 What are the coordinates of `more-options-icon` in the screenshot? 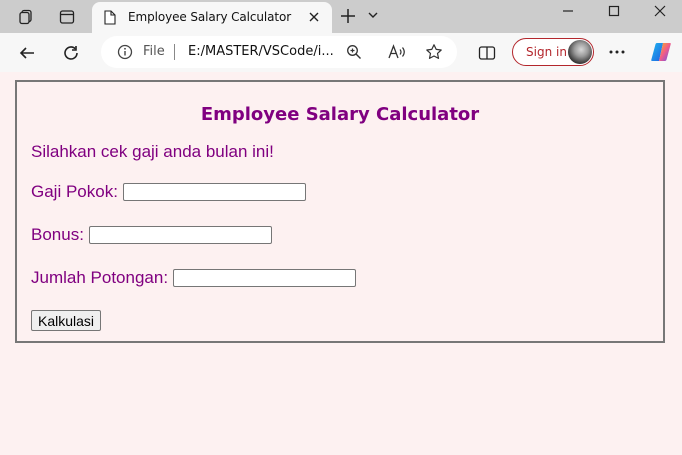 It's located at (617, 54).